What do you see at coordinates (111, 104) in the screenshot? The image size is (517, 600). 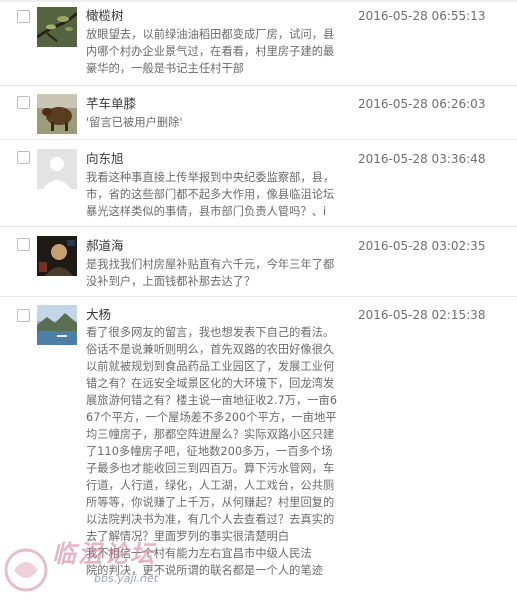 I see `username: 芊车单膝` at bounding box center [111, 104].